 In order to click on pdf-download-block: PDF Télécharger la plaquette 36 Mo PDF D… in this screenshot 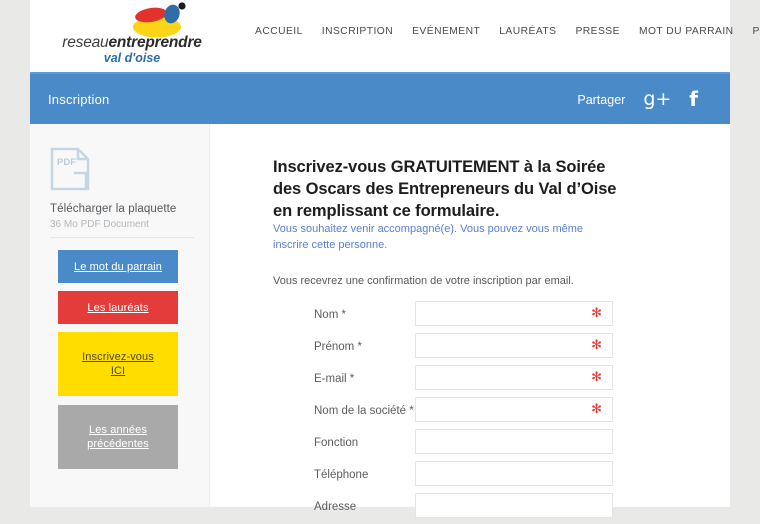, I will do `click(122, 188)`.